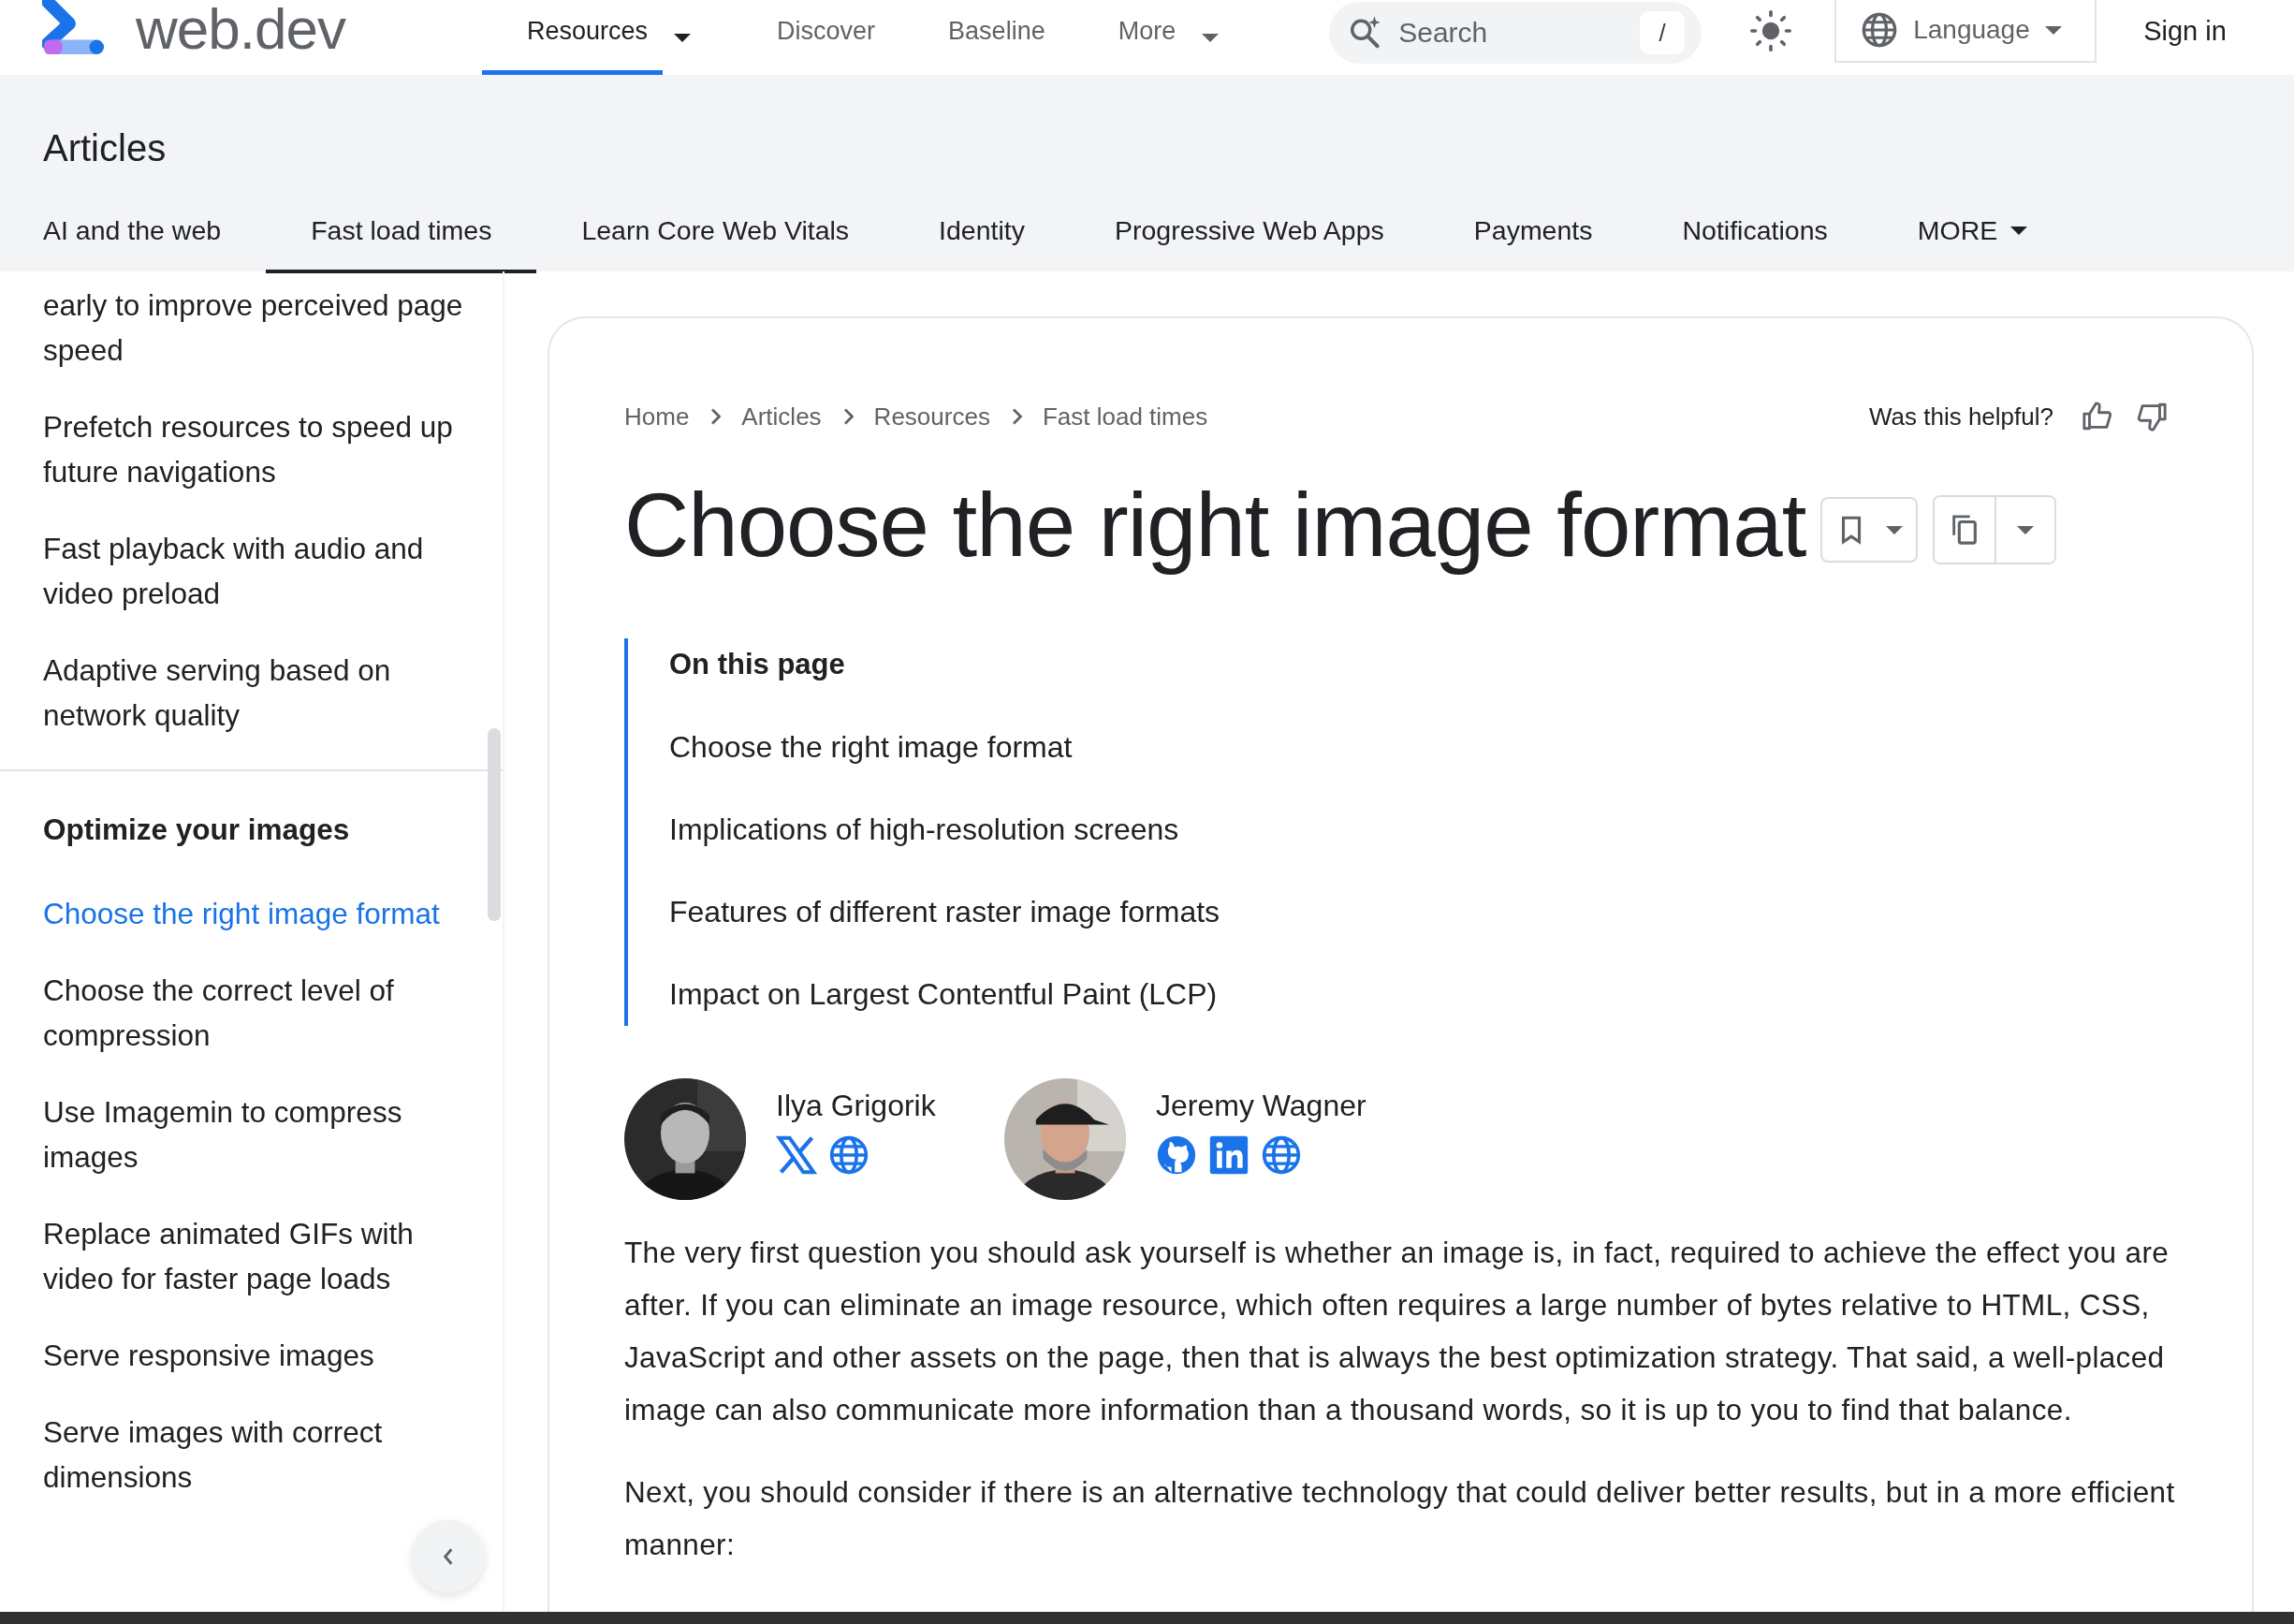  What do you see at coordinates (1228, 1155) in the screenshot?
I see `linkedin-icon` at bounding box center [1228, 1155].